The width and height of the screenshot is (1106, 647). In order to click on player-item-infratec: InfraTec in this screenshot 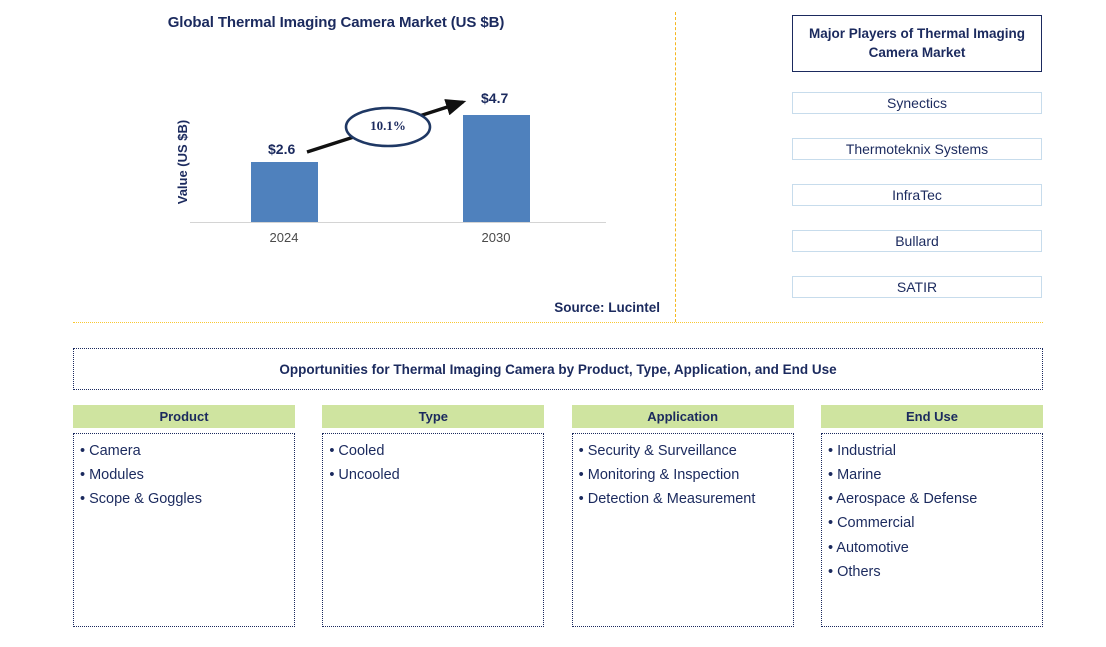, I will do `click(917, 195)`.